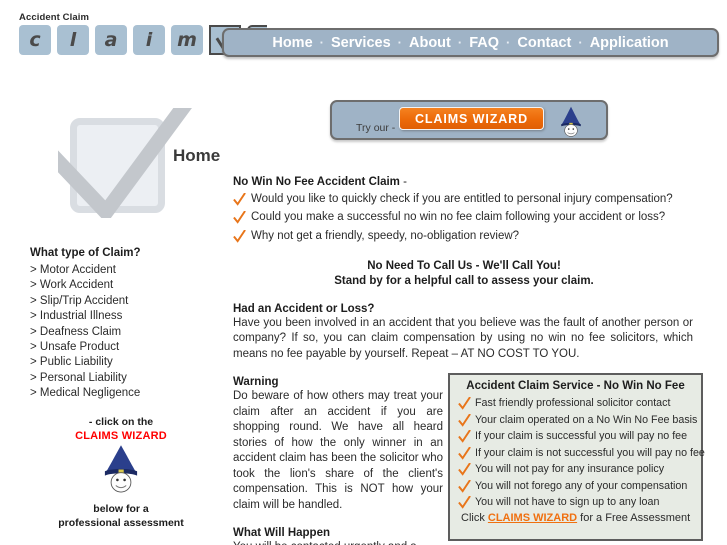 The width and height of the screenshot is (727, 545). Describe the element at coordinates (282, 533) in the screenshot. I see `section-heading-what-will-happen: What Will Happen` at that location.